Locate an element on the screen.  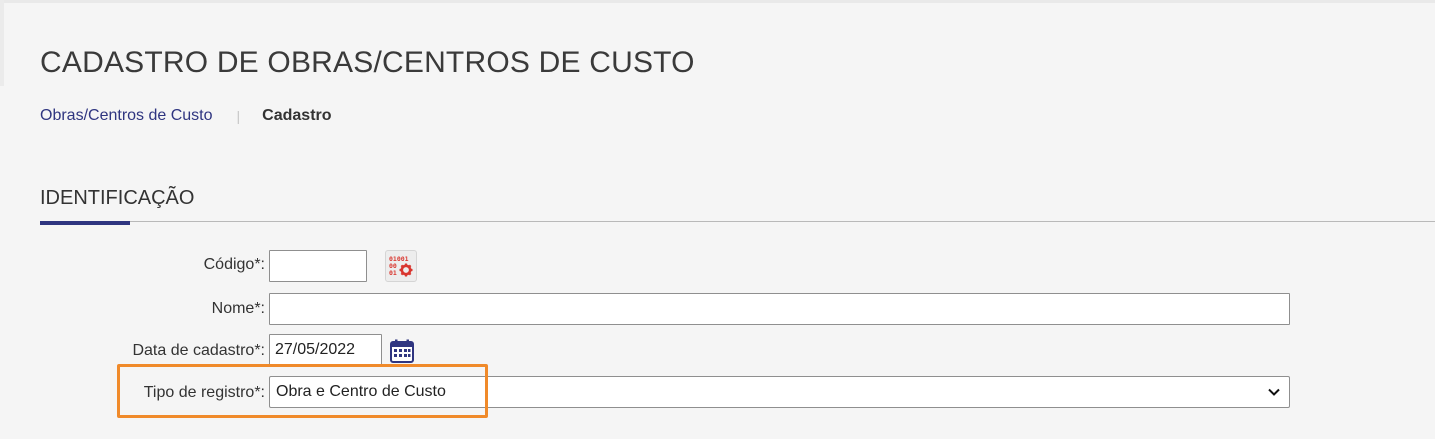
codigo-label: Código*: is located at coordinates (234, 264).